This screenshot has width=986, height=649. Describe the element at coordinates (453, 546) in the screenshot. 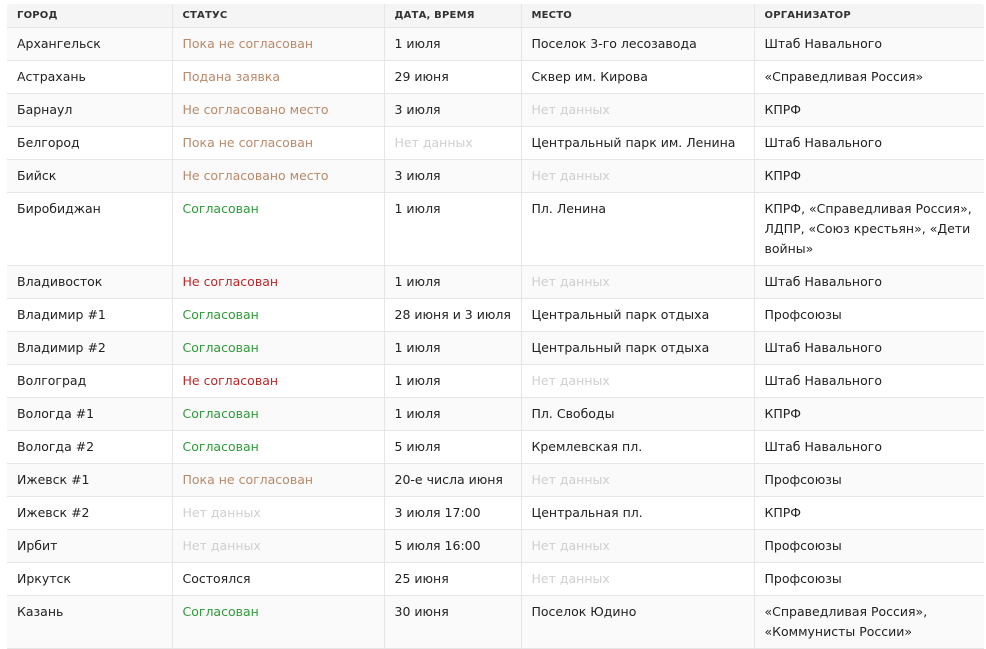

I see `cell-date: 5 июля 16:00` at that location.